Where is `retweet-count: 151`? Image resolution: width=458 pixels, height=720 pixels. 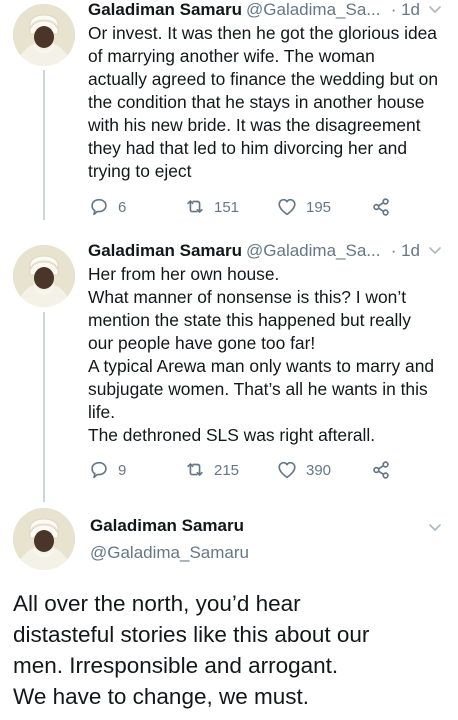 retweet-count: 151 is located at coordinates (227, 207).